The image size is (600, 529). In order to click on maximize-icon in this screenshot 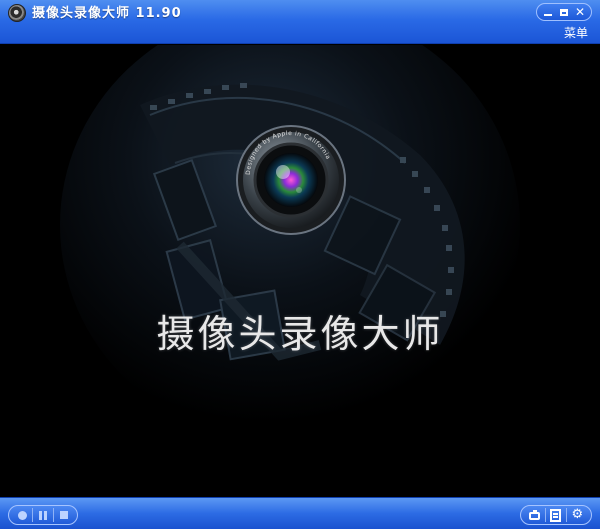, I will do `click(564, 12)`.